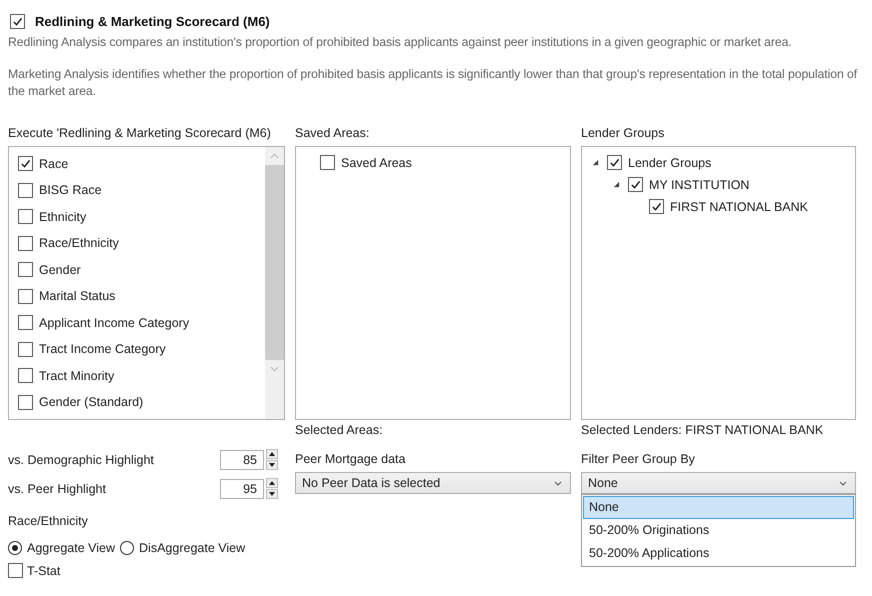 The width and height of the screenshot is (872, 596). What do you see at coordinates (53, 163) in the screenshot?
I see `list-item: Race` at bounding box center [53, 163].